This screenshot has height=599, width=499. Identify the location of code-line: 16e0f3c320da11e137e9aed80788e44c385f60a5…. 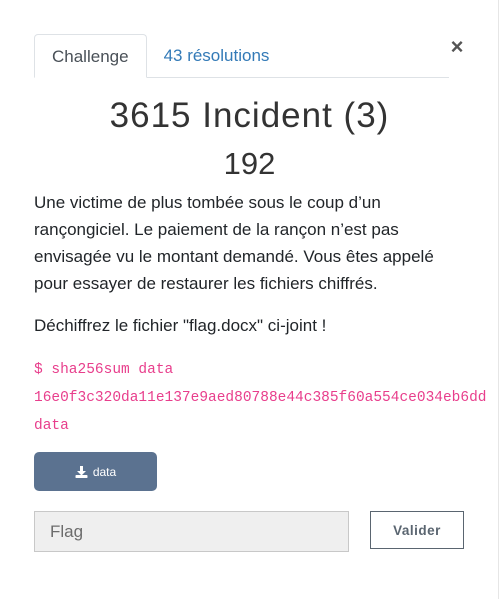
(260, 398).